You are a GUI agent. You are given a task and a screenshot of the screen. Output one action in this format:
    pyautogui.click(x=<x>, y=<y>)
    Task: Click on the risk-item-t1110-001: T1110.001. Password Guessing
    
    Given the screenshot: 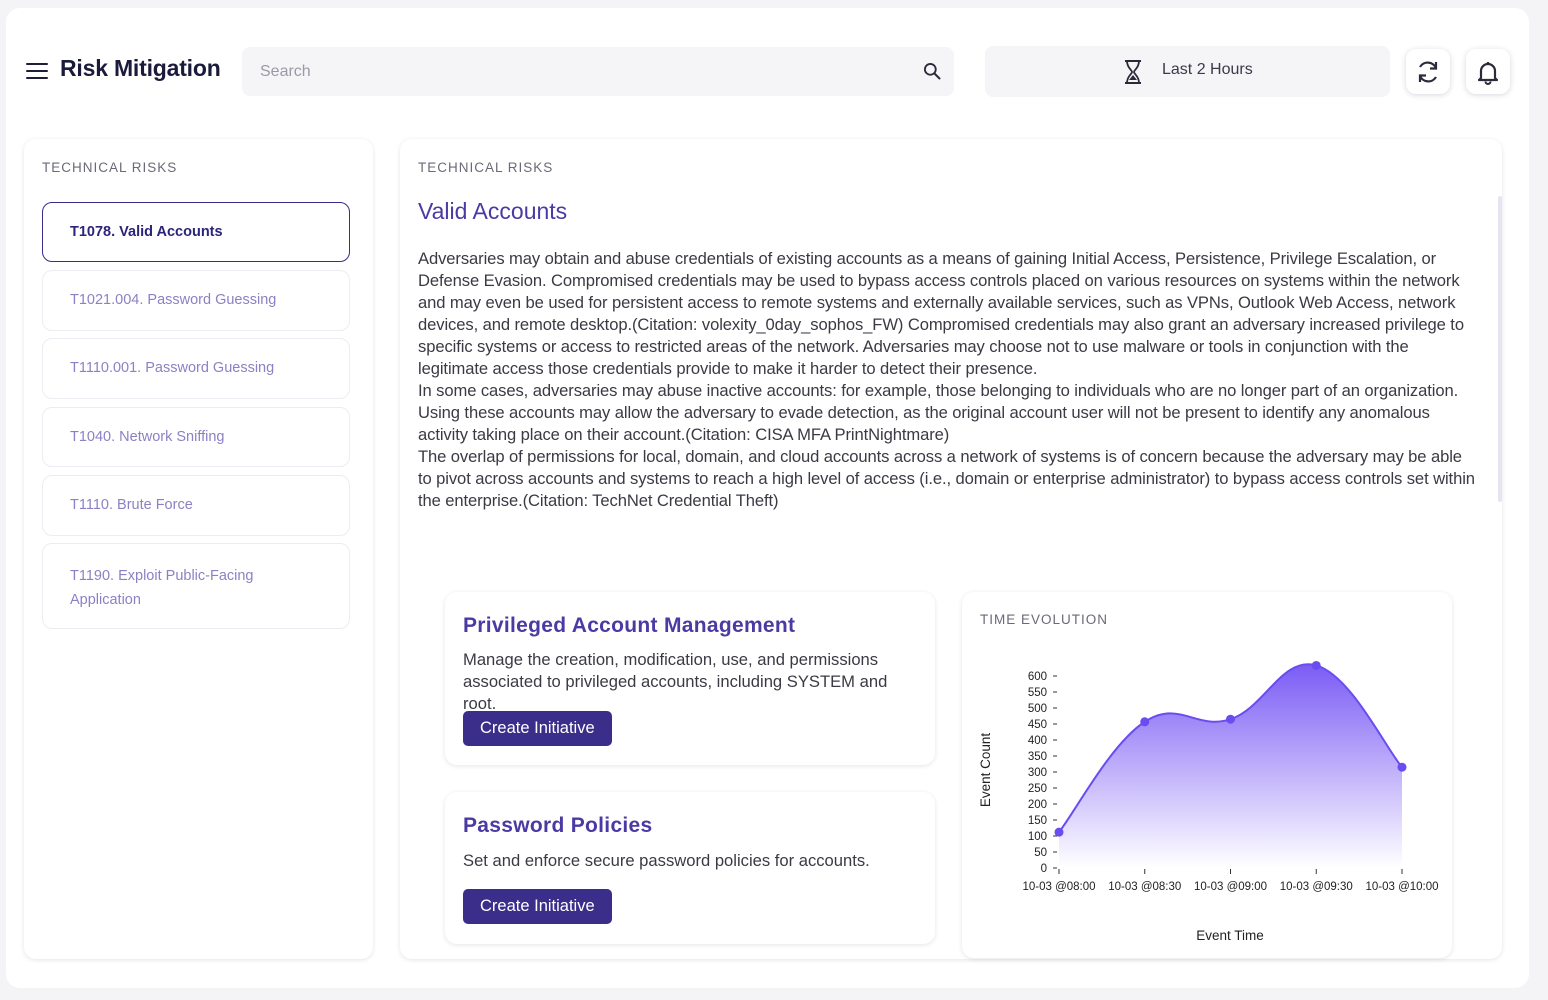 What is the action you would take?
    pyautogui.click(x=196, y=368)
    